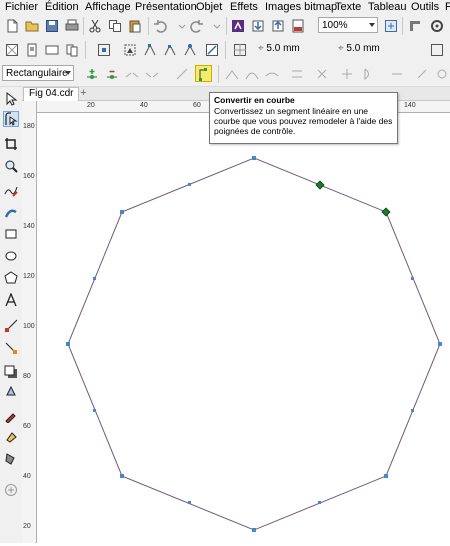 The width and height of the screenshot is (450, 546). Describe the element at coordinates (21, 7) in the screenshot. I see `menu-fichier: Fichier` at that location.